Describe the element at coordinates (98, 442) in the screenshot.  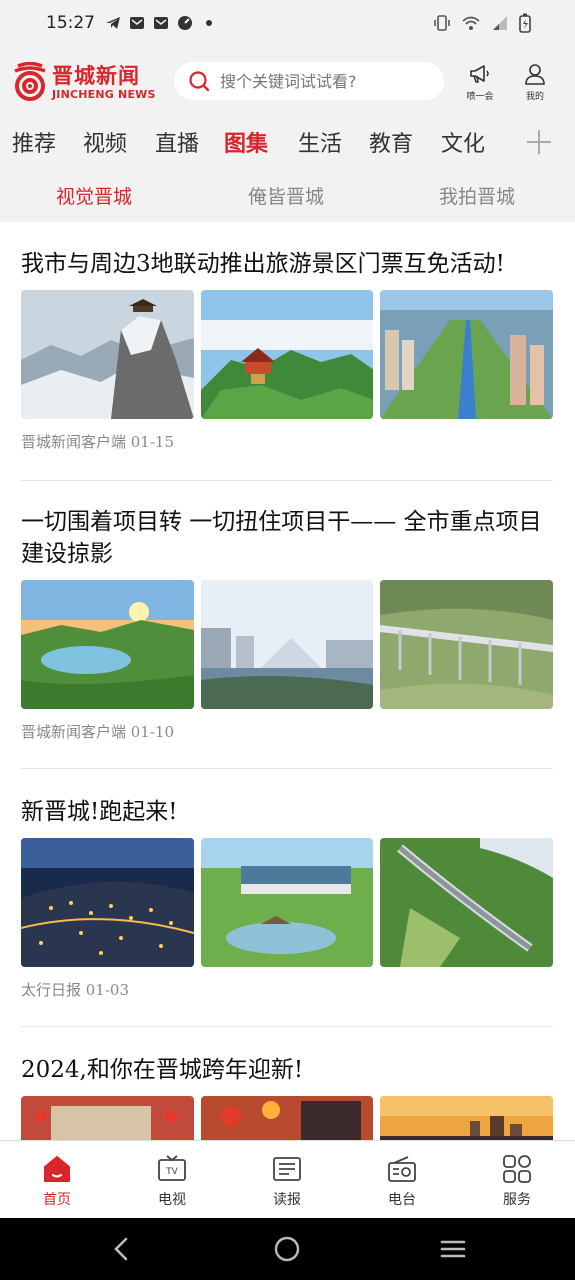
I see `article-meta: 晋城新闻客户端 01-15` at that location.